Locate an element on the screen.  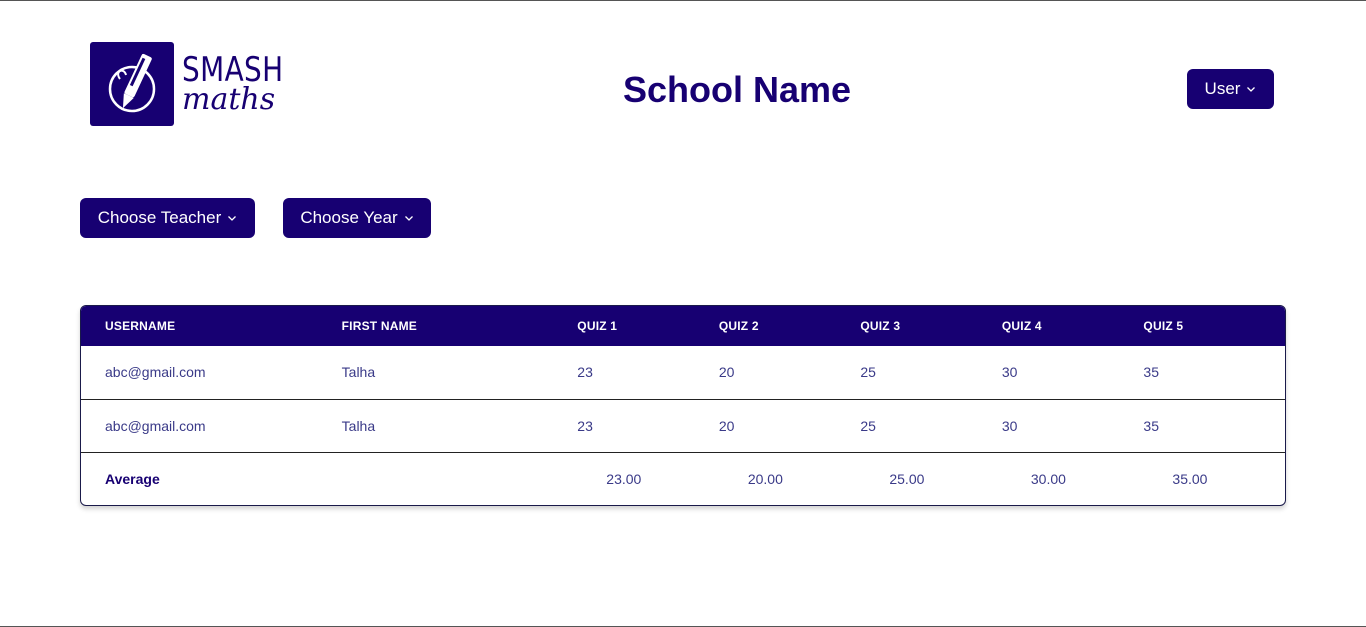
column-header-quiz-5: QUIZ 5 is located at coordinates (1214, 326).